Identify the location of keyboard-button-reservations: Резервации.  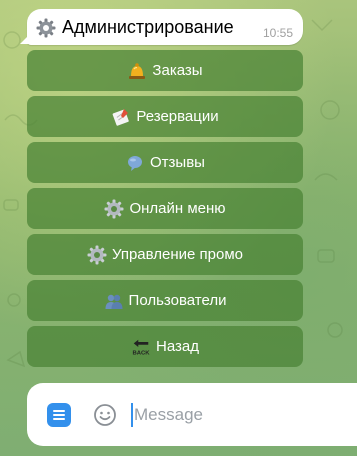
(165, 116).